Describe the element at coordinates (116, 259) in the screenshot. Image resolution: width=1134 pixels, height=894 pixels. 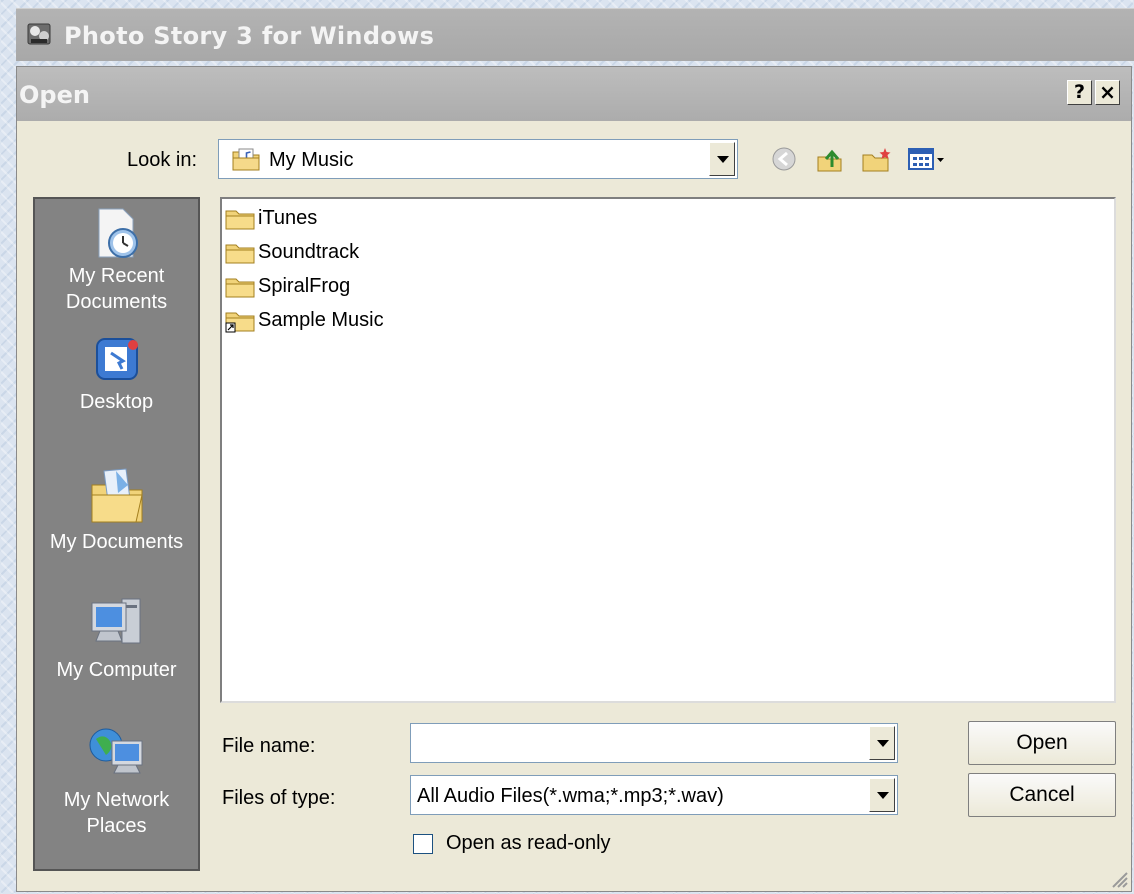
I see `place-my-recent-documents: My Recent Documents` at that location.